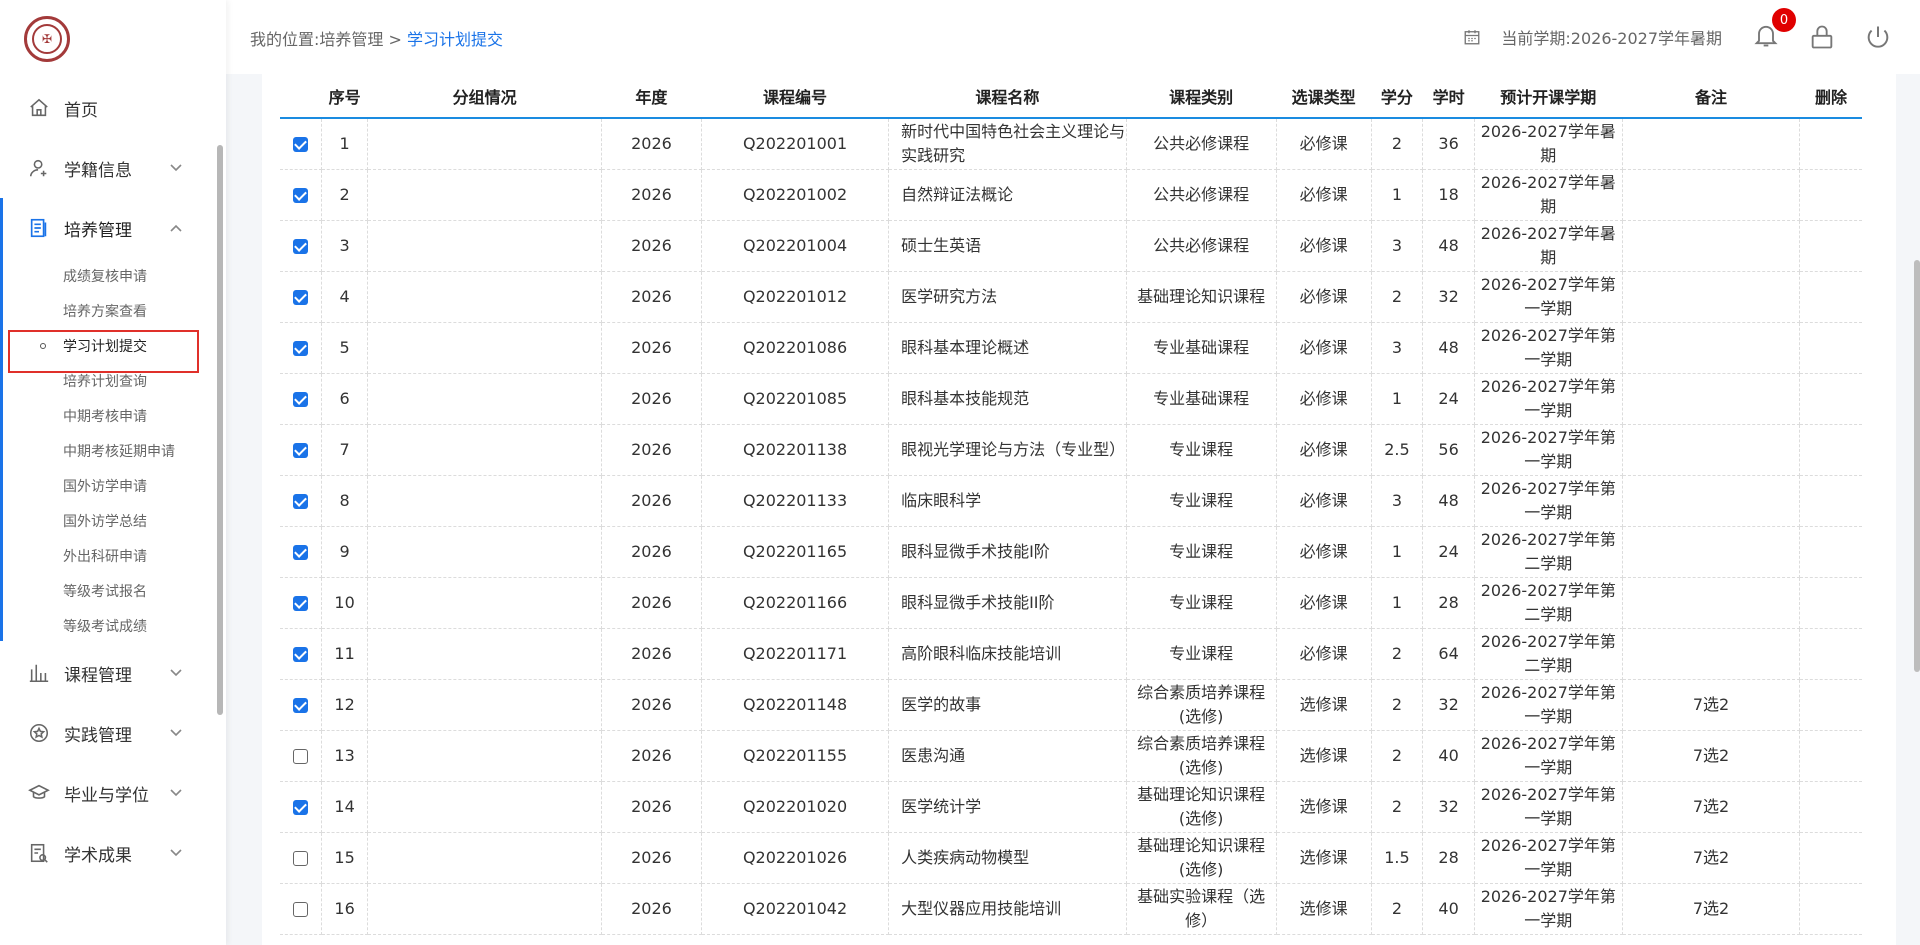 The height and width of the screenshot is (945, 1920). What do you see at coordinates (1548, 399) in the screenshot?
I see `cell-term: 2026-2027学年第一学期` at bounding box center [1548, 399].